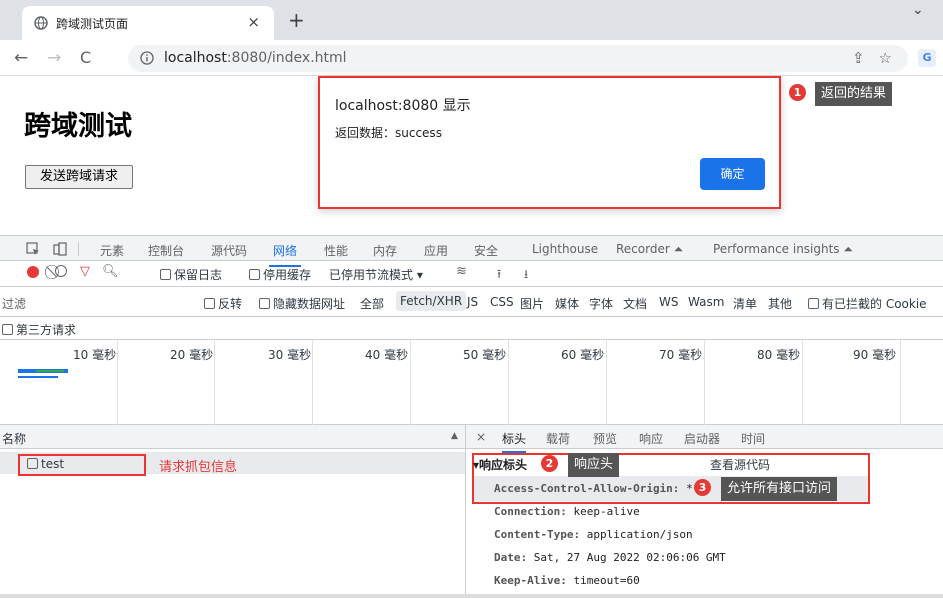 Image resolution: width=943 pixels, height=598 pixels. What do you see at coordinates (471, 274) in the screenshot?
I see `network-toolbar: ⃠ ▽ 🔍︎ 保留日志 停用缓存 已停用节流模式 ▾ ≋ ⭱ ⭳` at bounding box center [471, 274].